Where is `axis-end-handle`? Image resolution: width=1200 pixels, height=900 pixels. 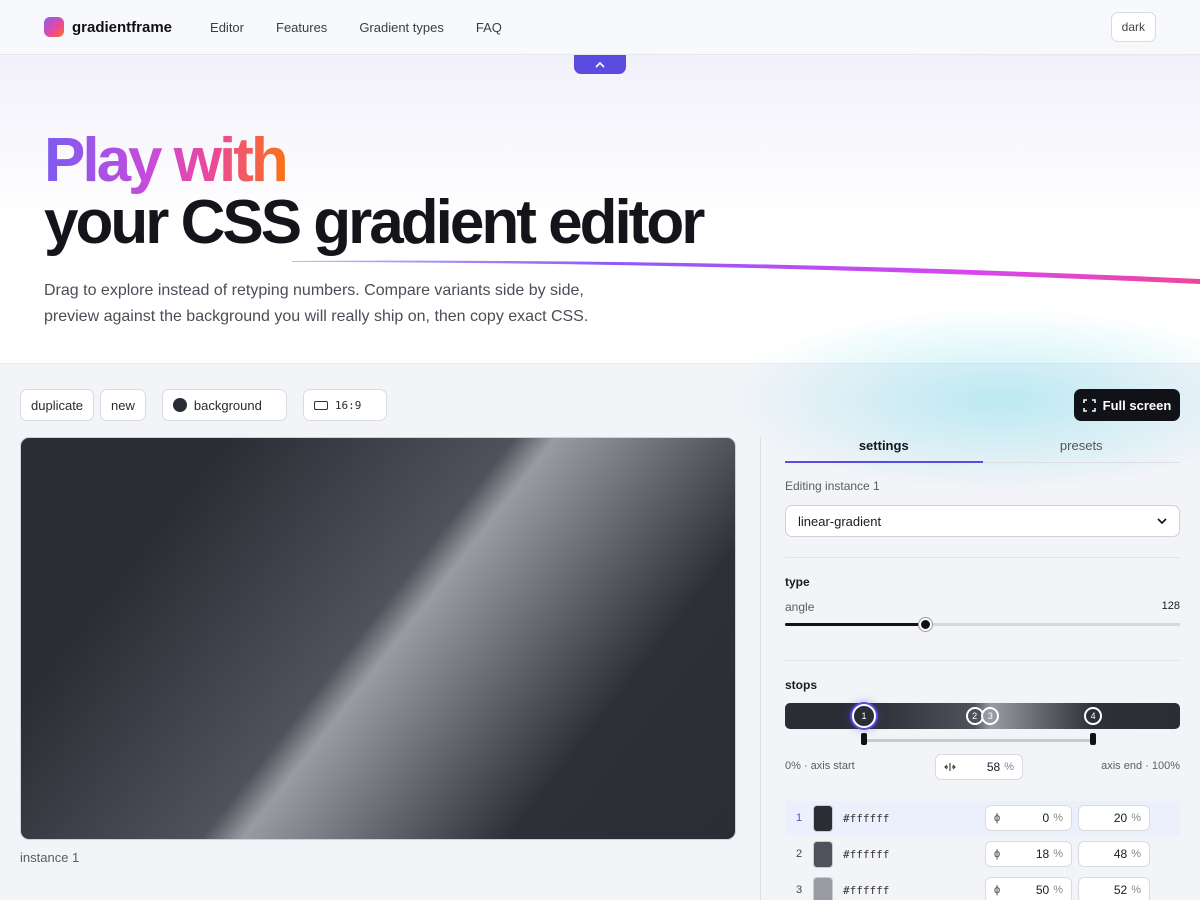
axis-end-handle is located at coordinates (1093, 739).